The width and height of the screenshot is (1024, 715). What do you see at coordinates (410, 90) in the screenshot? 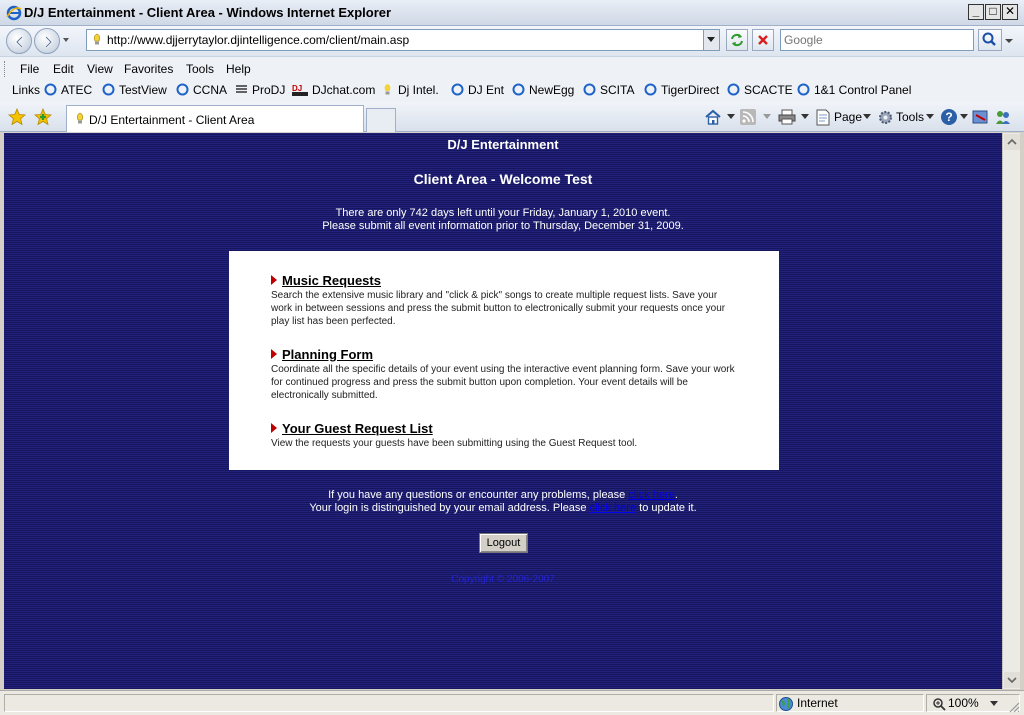
I see `link-dj-intel: Dj Intel.` at bounding box center [410, 90].